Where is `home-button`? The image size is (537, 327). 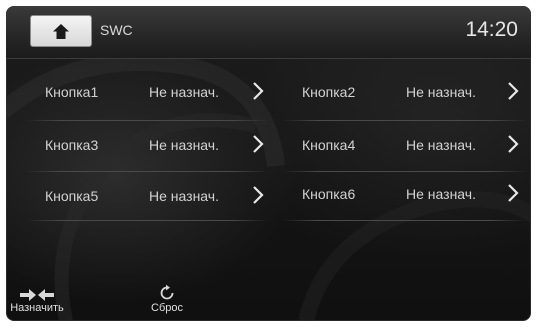 home-button is located at coordinates (61, 31).